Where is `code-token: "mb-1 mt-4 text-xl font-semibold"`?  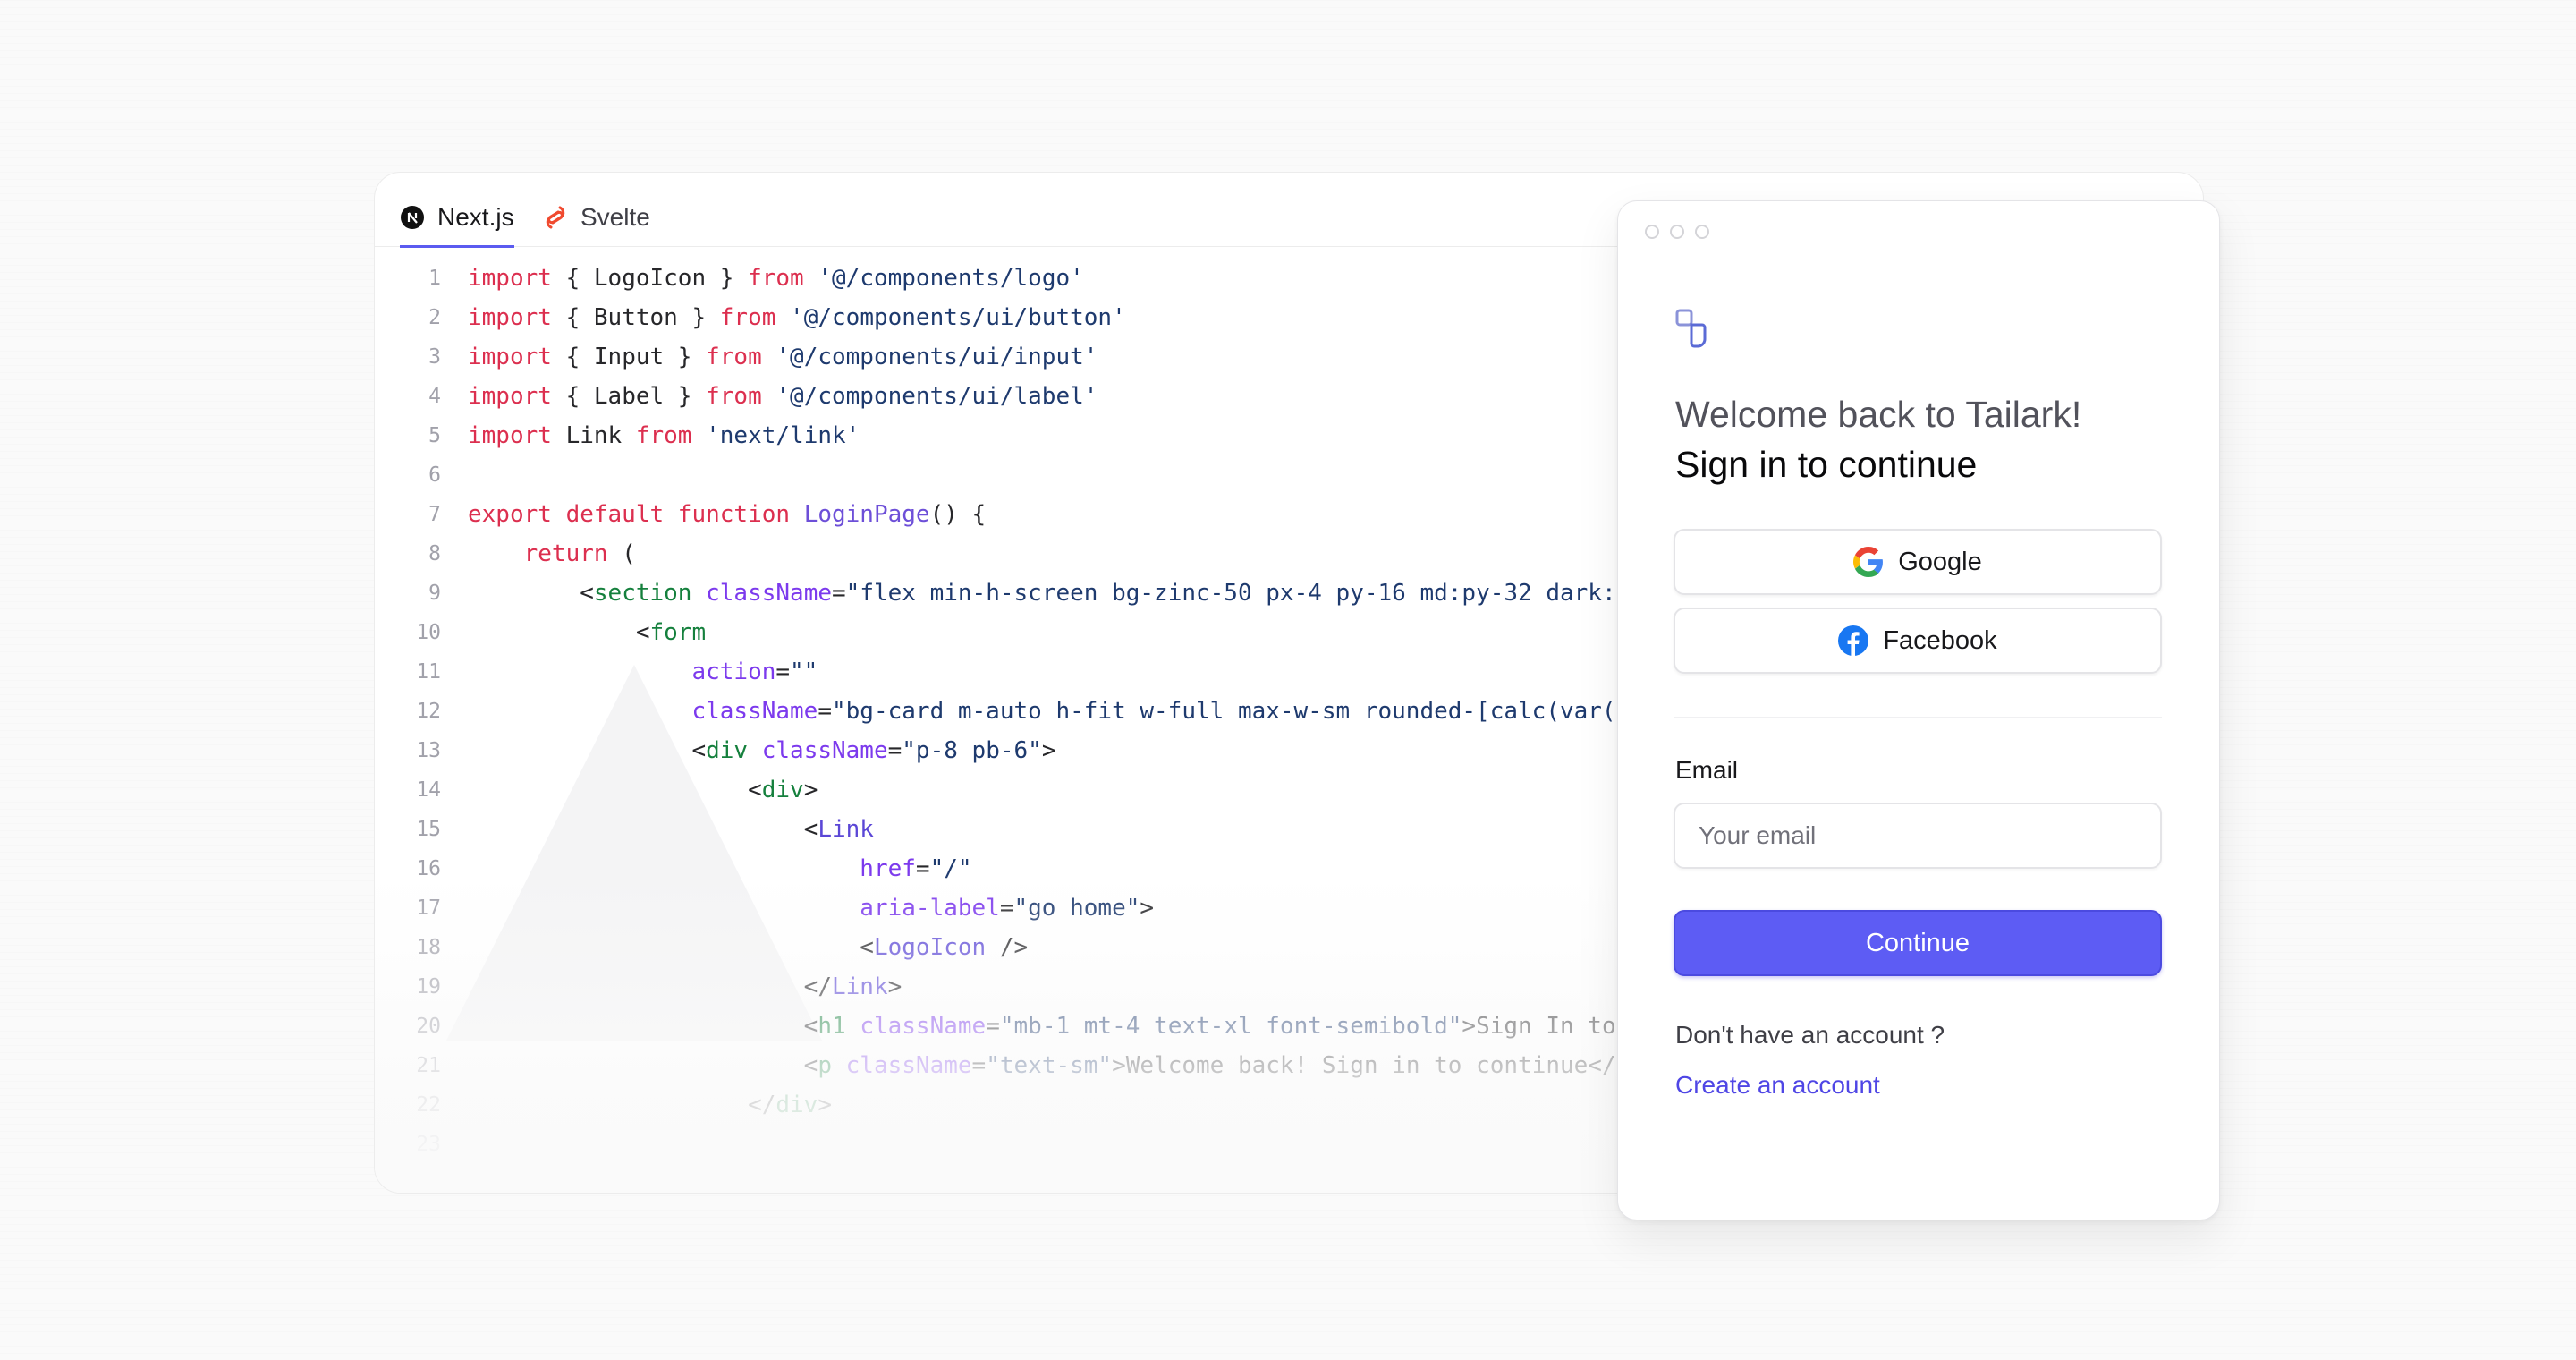
code-token: "mb-1 mt-4 text-xl font-semibold" is located at coordinates (1230, 1026).